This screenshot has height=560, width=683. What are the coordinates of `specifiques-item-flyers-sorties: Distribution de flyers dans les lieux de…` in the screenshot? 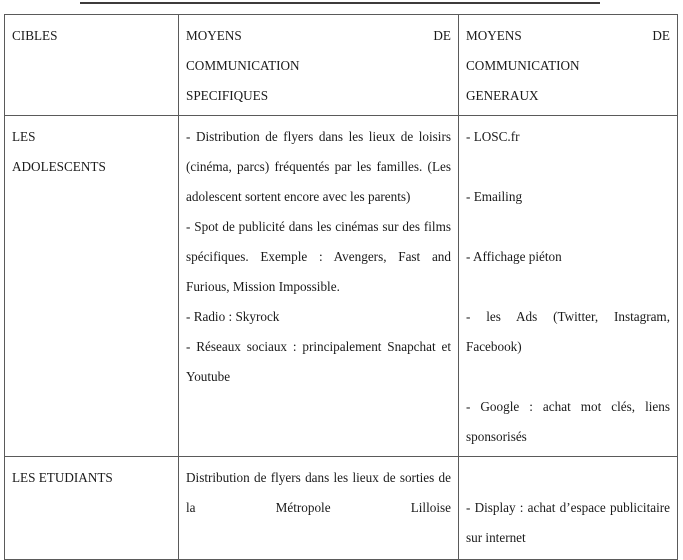 It's located at (318, 492).